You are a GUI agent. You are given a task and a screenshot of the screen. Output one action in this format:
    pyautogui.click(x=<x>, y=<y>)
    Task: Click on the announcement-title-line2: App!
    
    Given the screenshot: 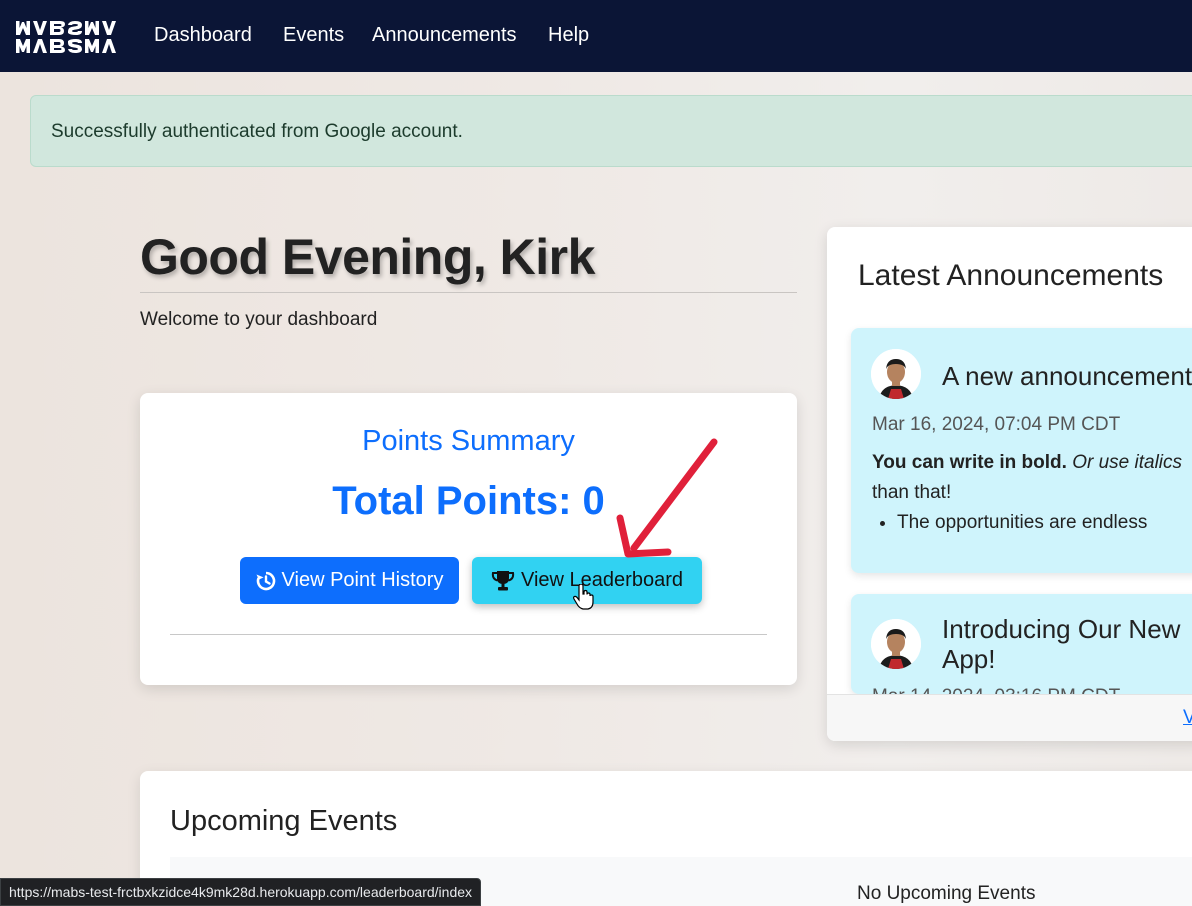 What is the action you would take?
    pyautogui.click(x=969, y=659)
    